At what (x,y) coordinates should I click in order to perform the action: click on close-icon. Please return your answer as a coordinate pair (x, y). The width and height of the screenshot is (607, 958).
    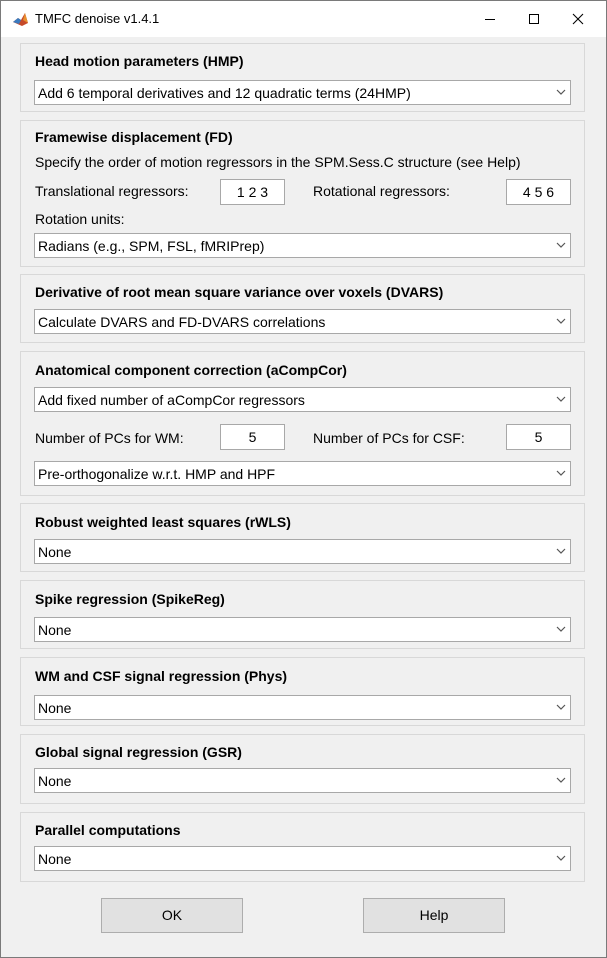
    Looking at the image, I should click on (578, 19).